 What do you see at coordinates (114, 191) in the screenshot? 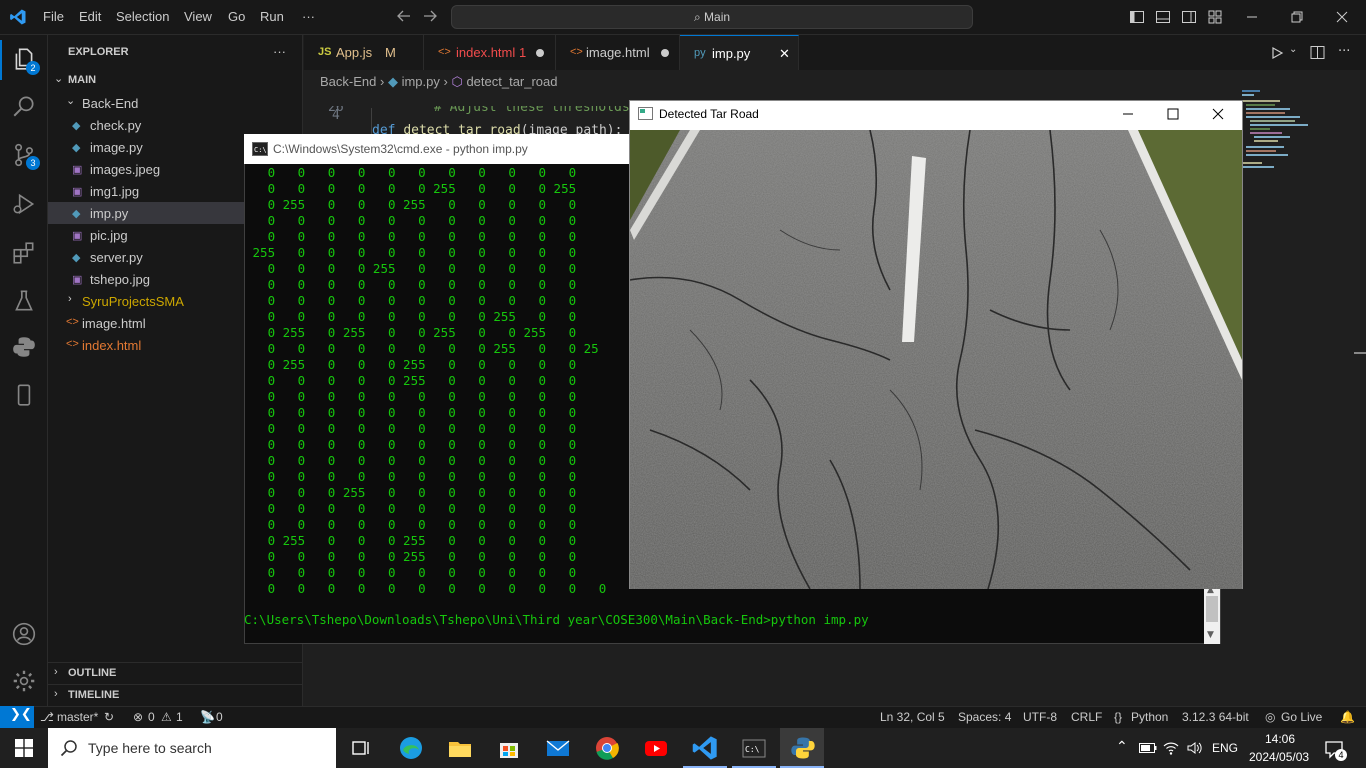
I see `file-item: img1.jpg` at bounding box center [114, 191].